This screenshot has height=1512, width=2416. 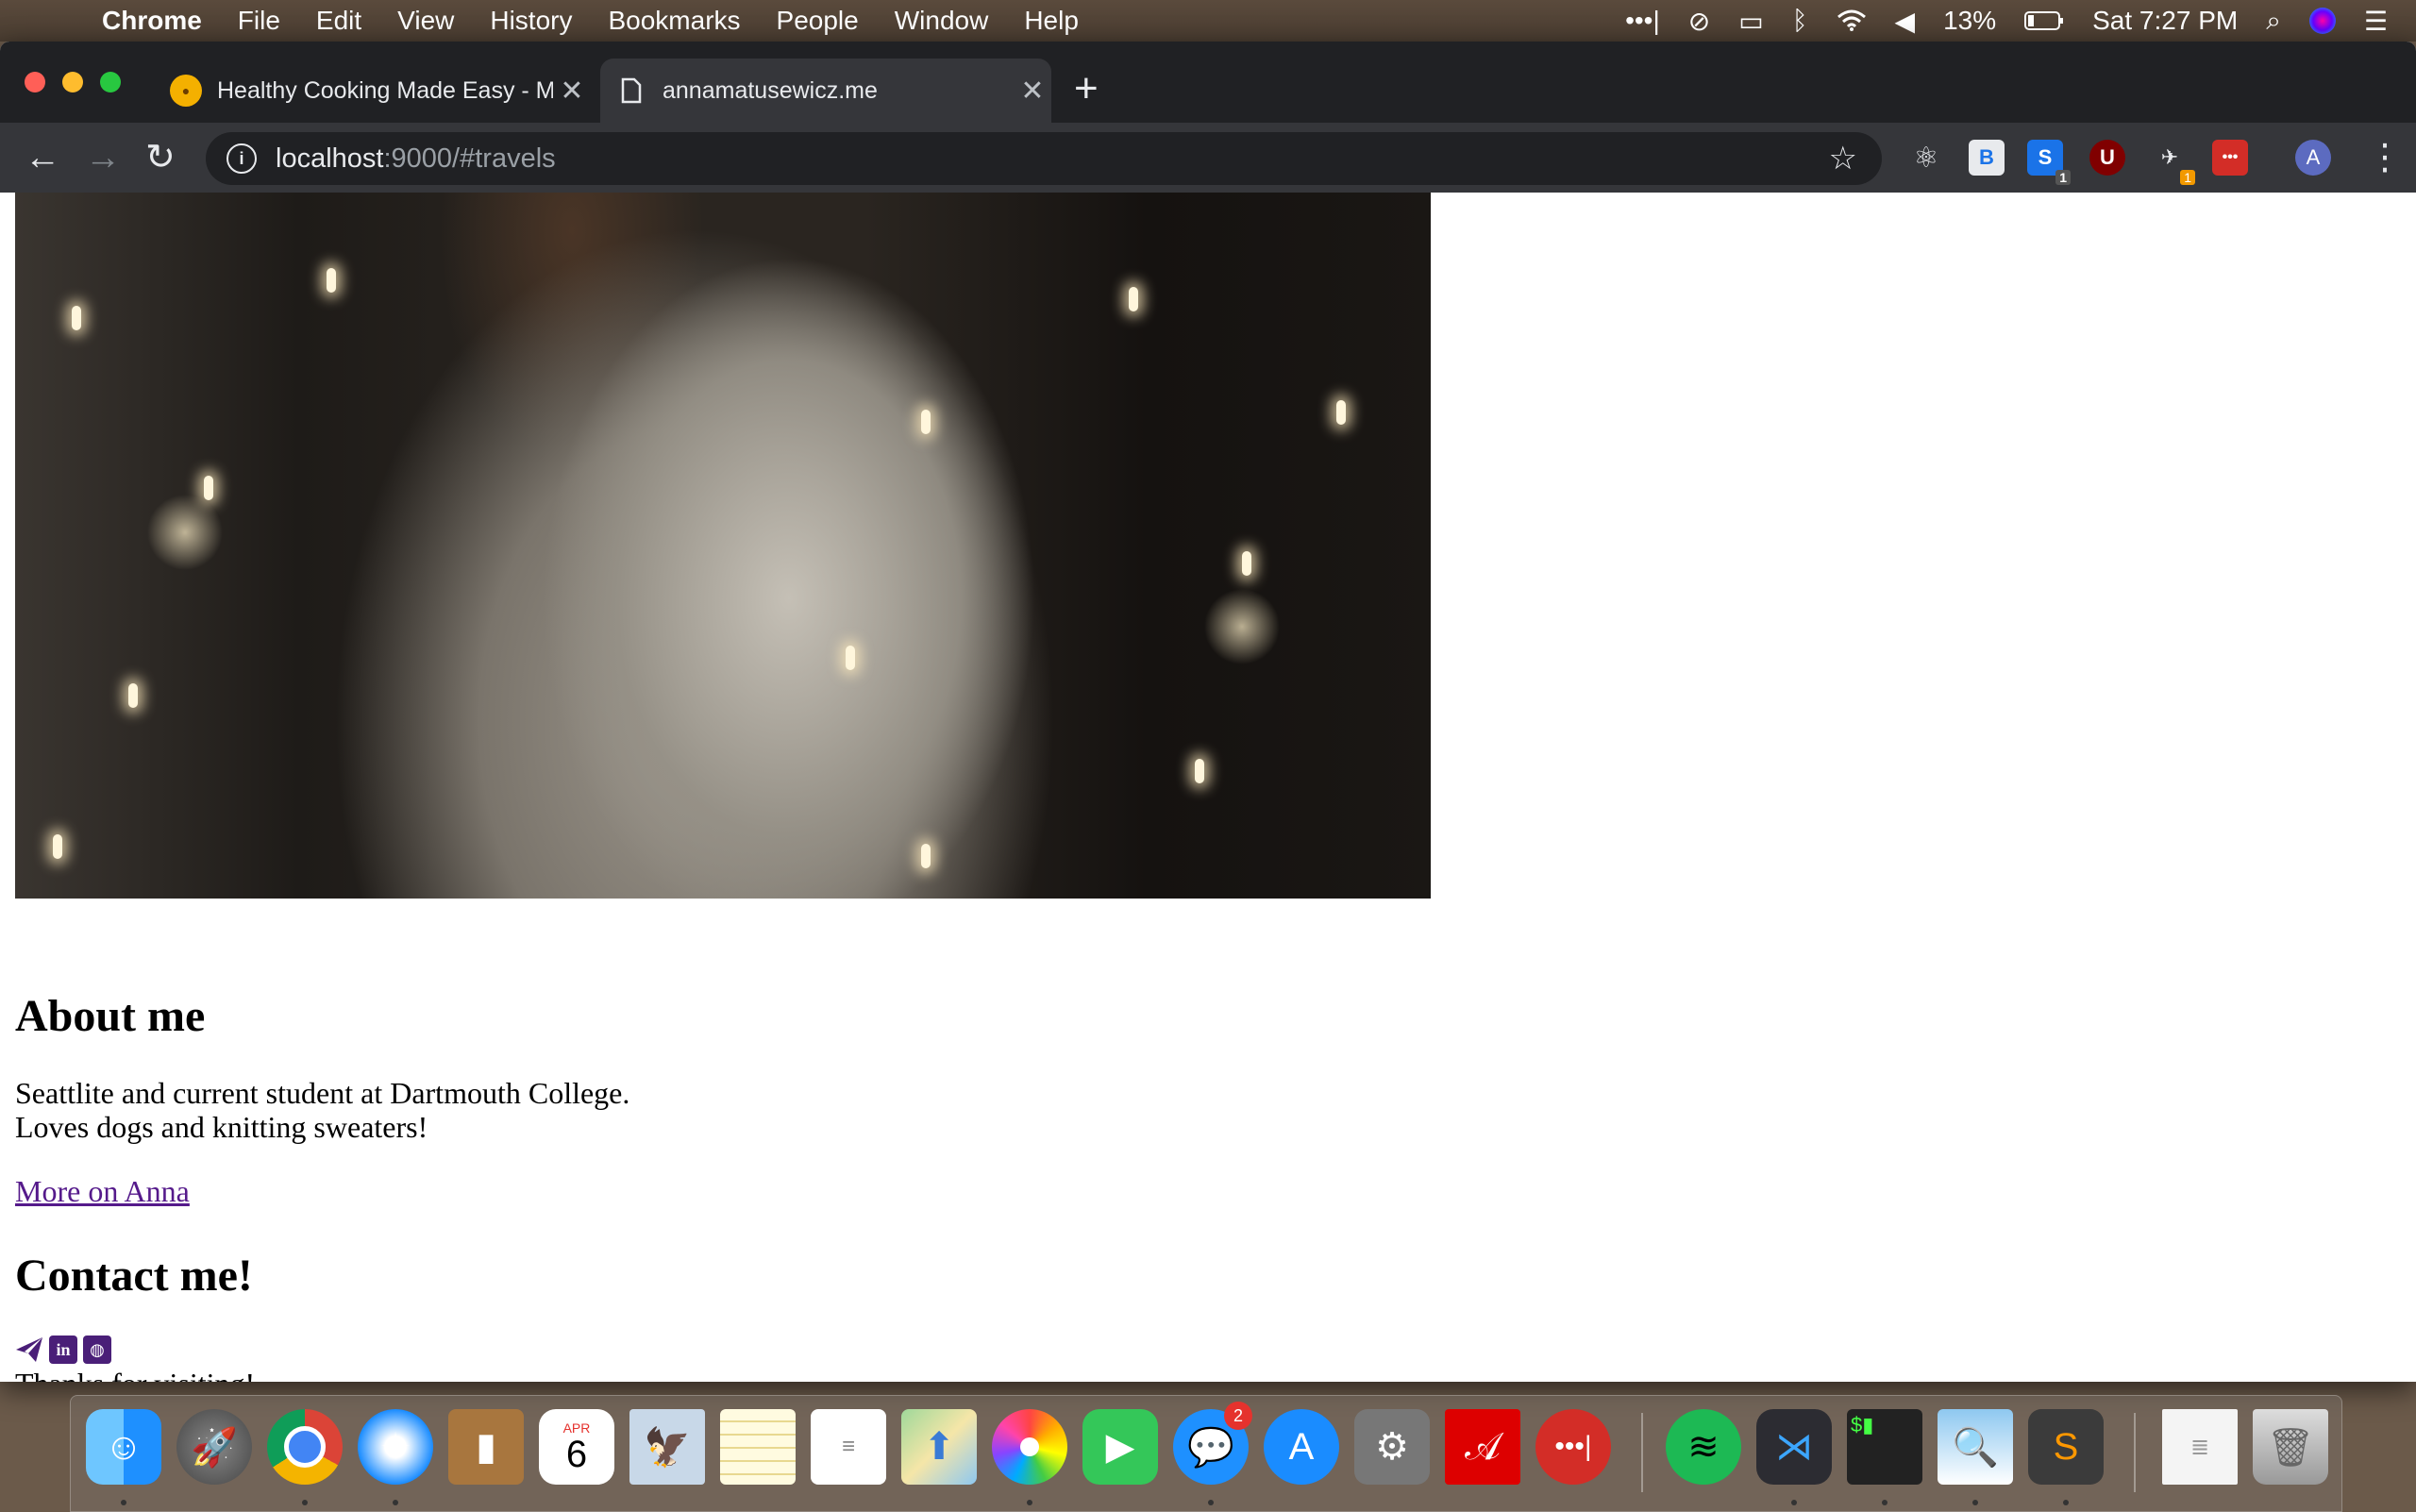 What do you see at coordinates (43, 157) in the screenshot?
I see `back-button: ←` at bounding box center [43, 157].